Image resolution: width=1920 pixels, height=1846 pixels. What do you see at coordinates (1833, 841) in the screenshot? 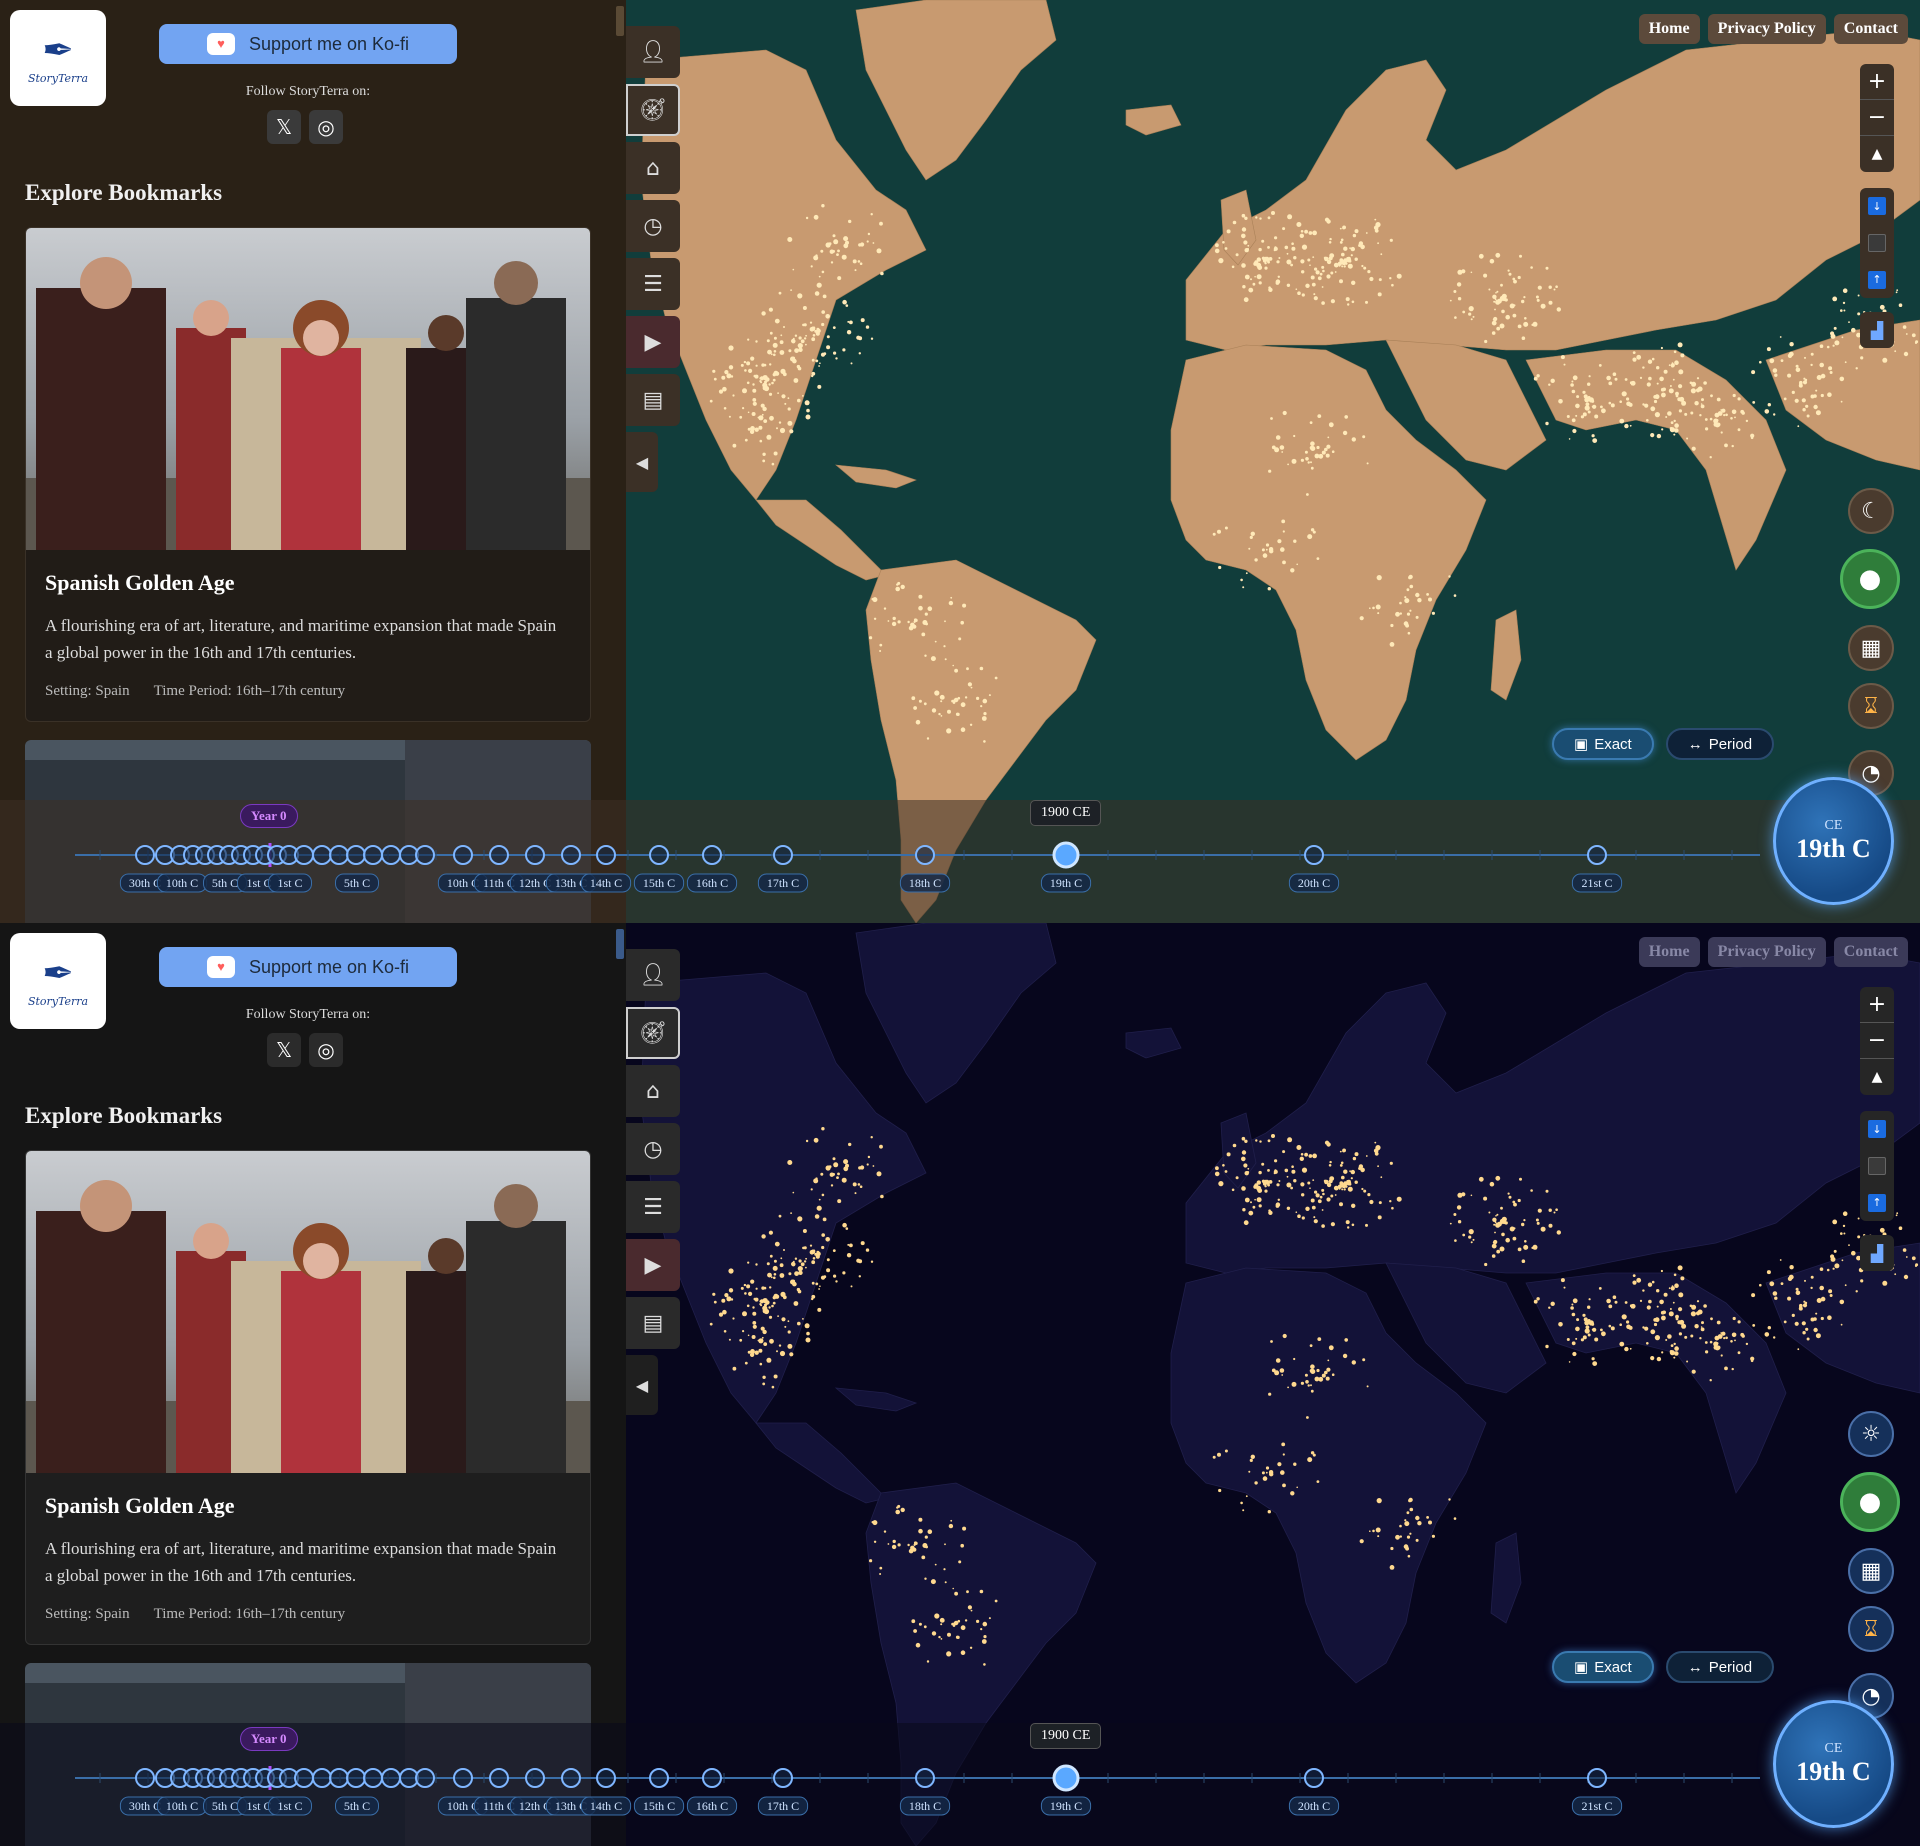
I see `century-badge: CE 19th C` at bounding box center [1833, 841].